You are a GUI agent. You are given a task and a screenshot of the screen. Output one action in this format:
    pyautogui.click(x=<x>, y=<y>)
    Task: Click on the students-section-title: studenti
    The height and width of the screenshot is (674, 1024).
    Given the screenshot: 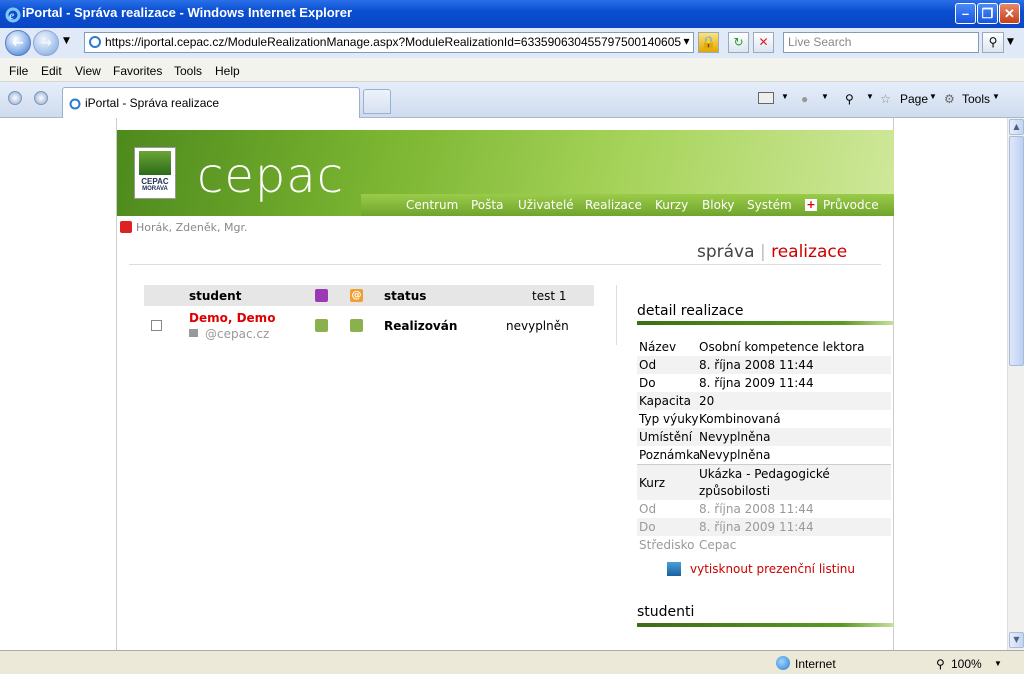 What is the action you would take?
    pyautogui.click(x=666, y=612)
    